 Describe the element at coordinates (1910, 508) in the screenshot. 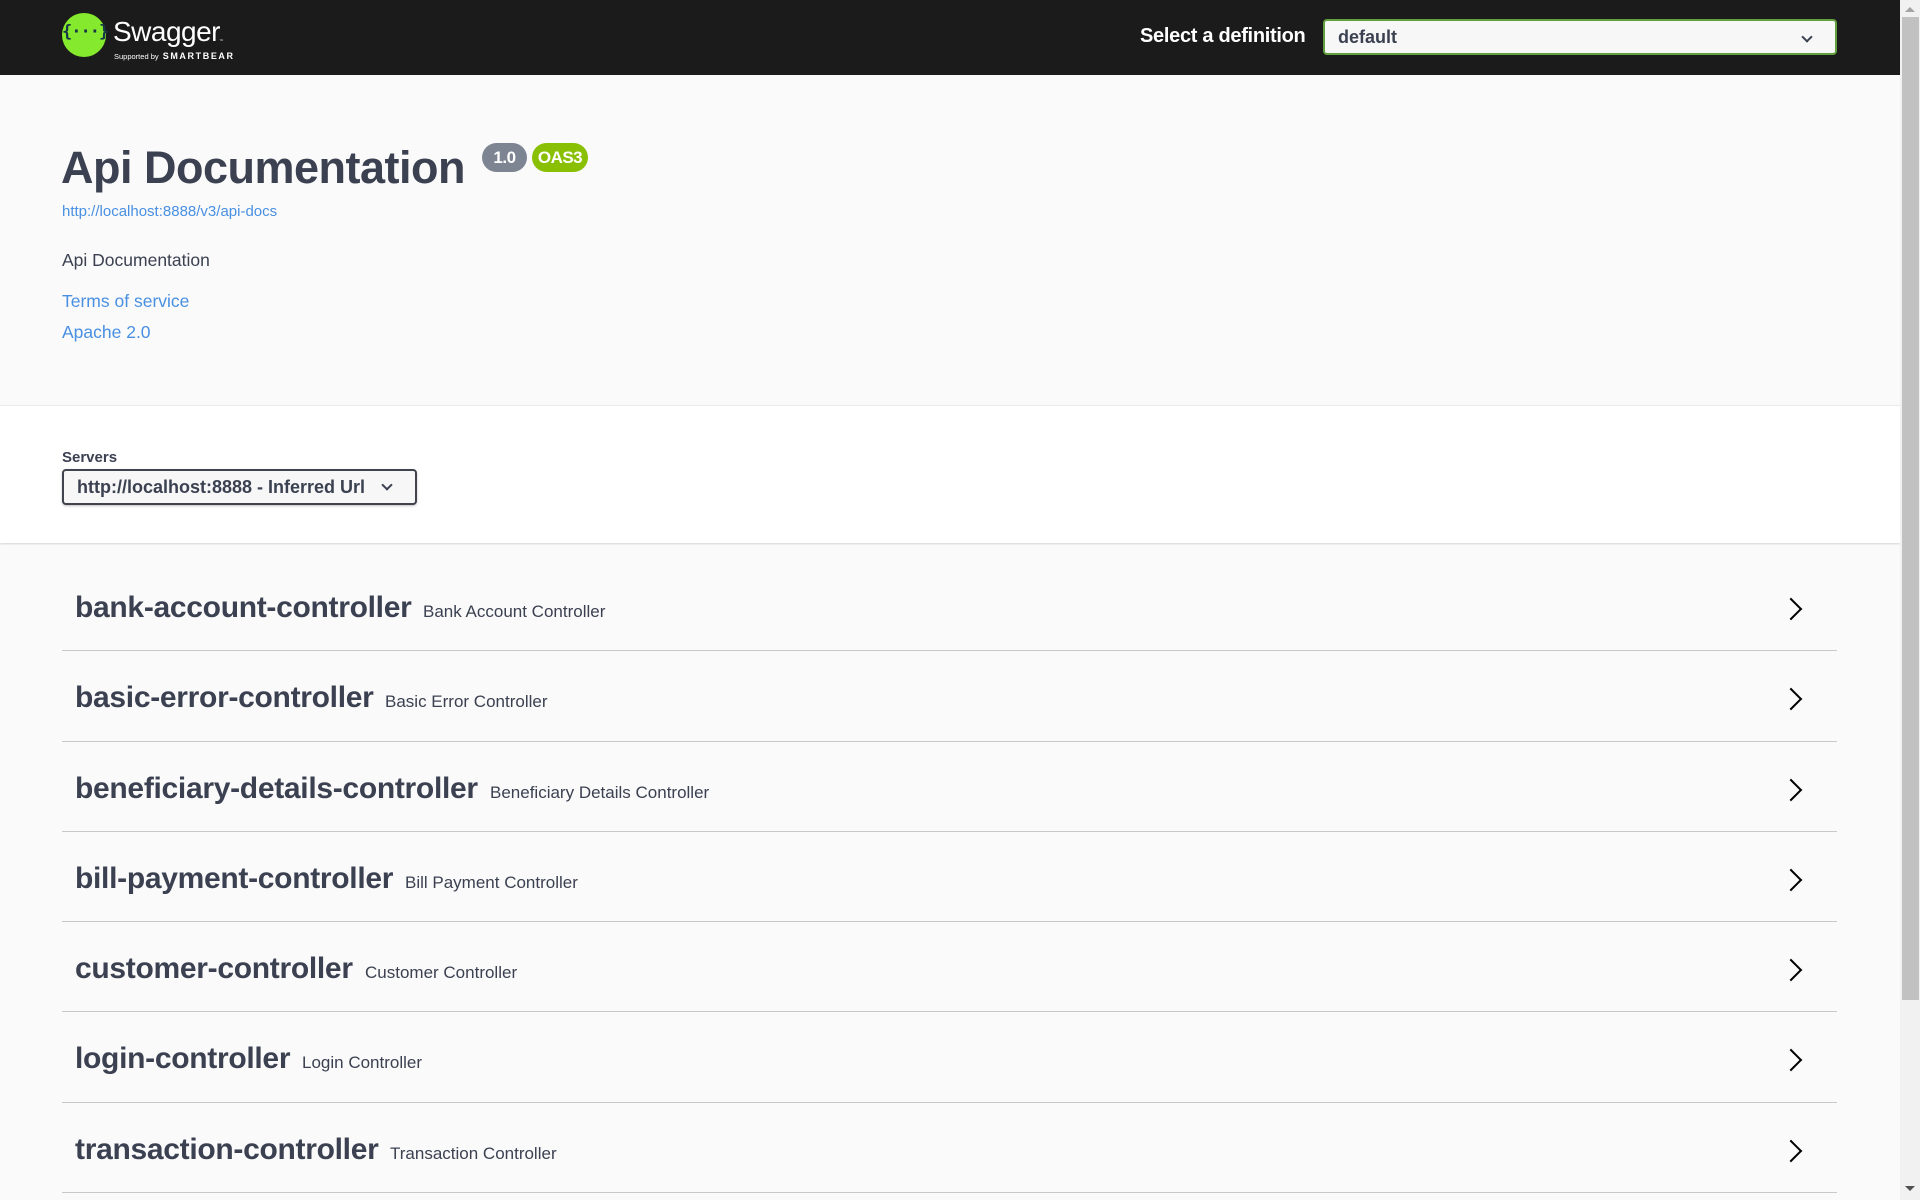

I see `scrollbar-thumb` at that location.